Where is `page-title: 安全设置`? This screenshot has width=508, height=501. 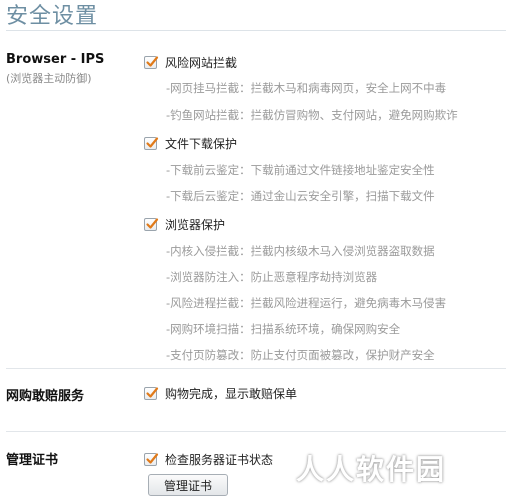 page-title: 安全设置 is located at coordinates (52, 16).